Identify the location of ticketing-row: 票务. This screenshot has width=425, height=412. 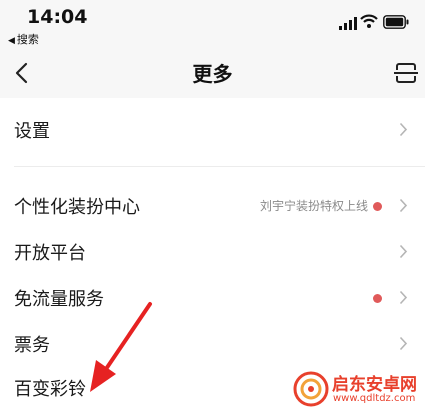
(212, 343).